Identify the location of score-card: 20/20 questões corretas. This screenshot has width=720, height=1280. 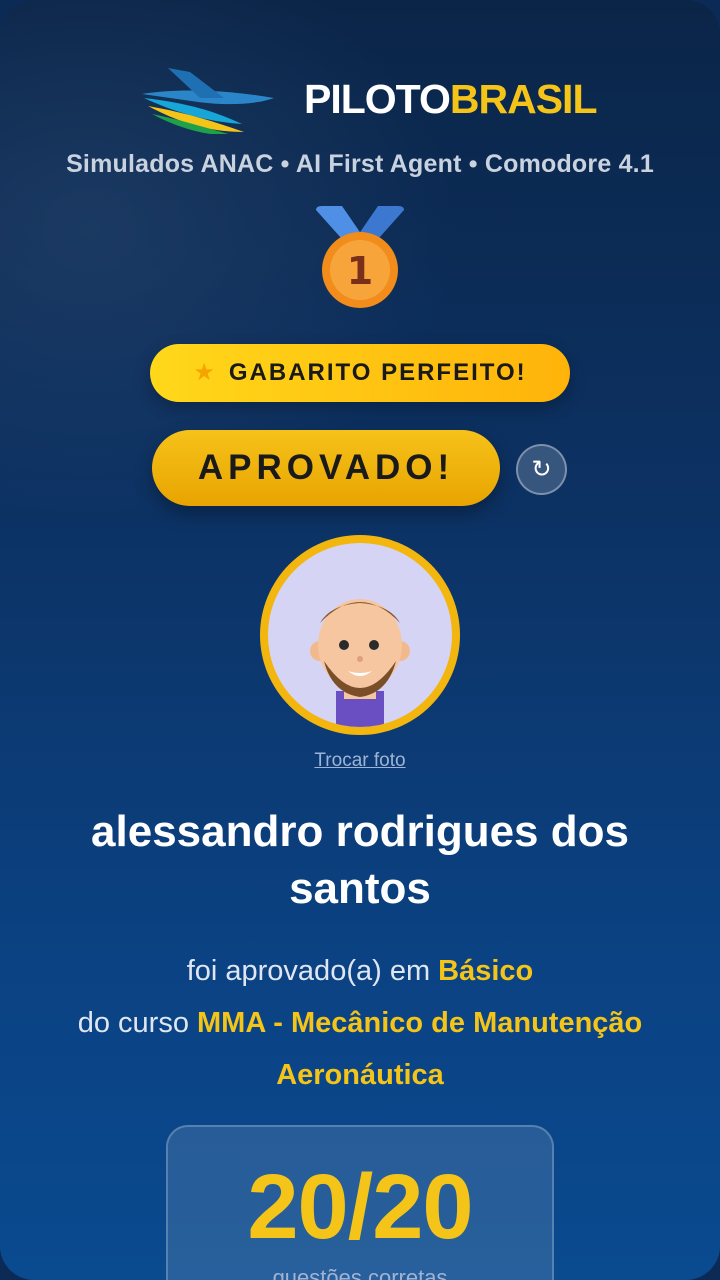
(360, 1202).